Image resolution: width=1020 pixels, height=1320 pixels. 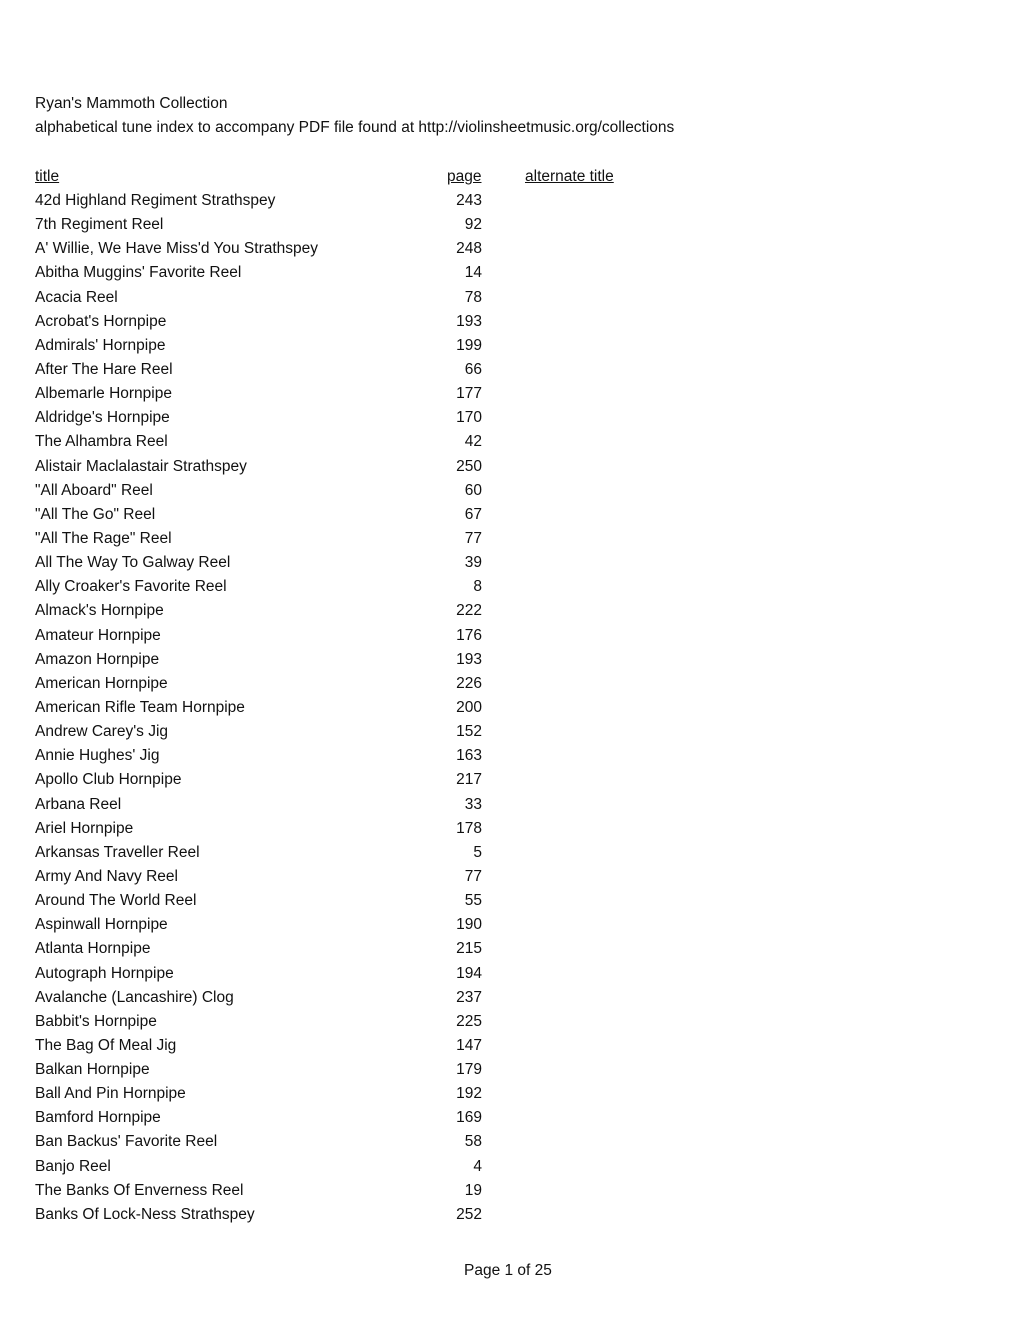 What do you see at coordinates (473, 901) in the screenshot?
I see `tune-page: 55` at bounding box center [473, 901].